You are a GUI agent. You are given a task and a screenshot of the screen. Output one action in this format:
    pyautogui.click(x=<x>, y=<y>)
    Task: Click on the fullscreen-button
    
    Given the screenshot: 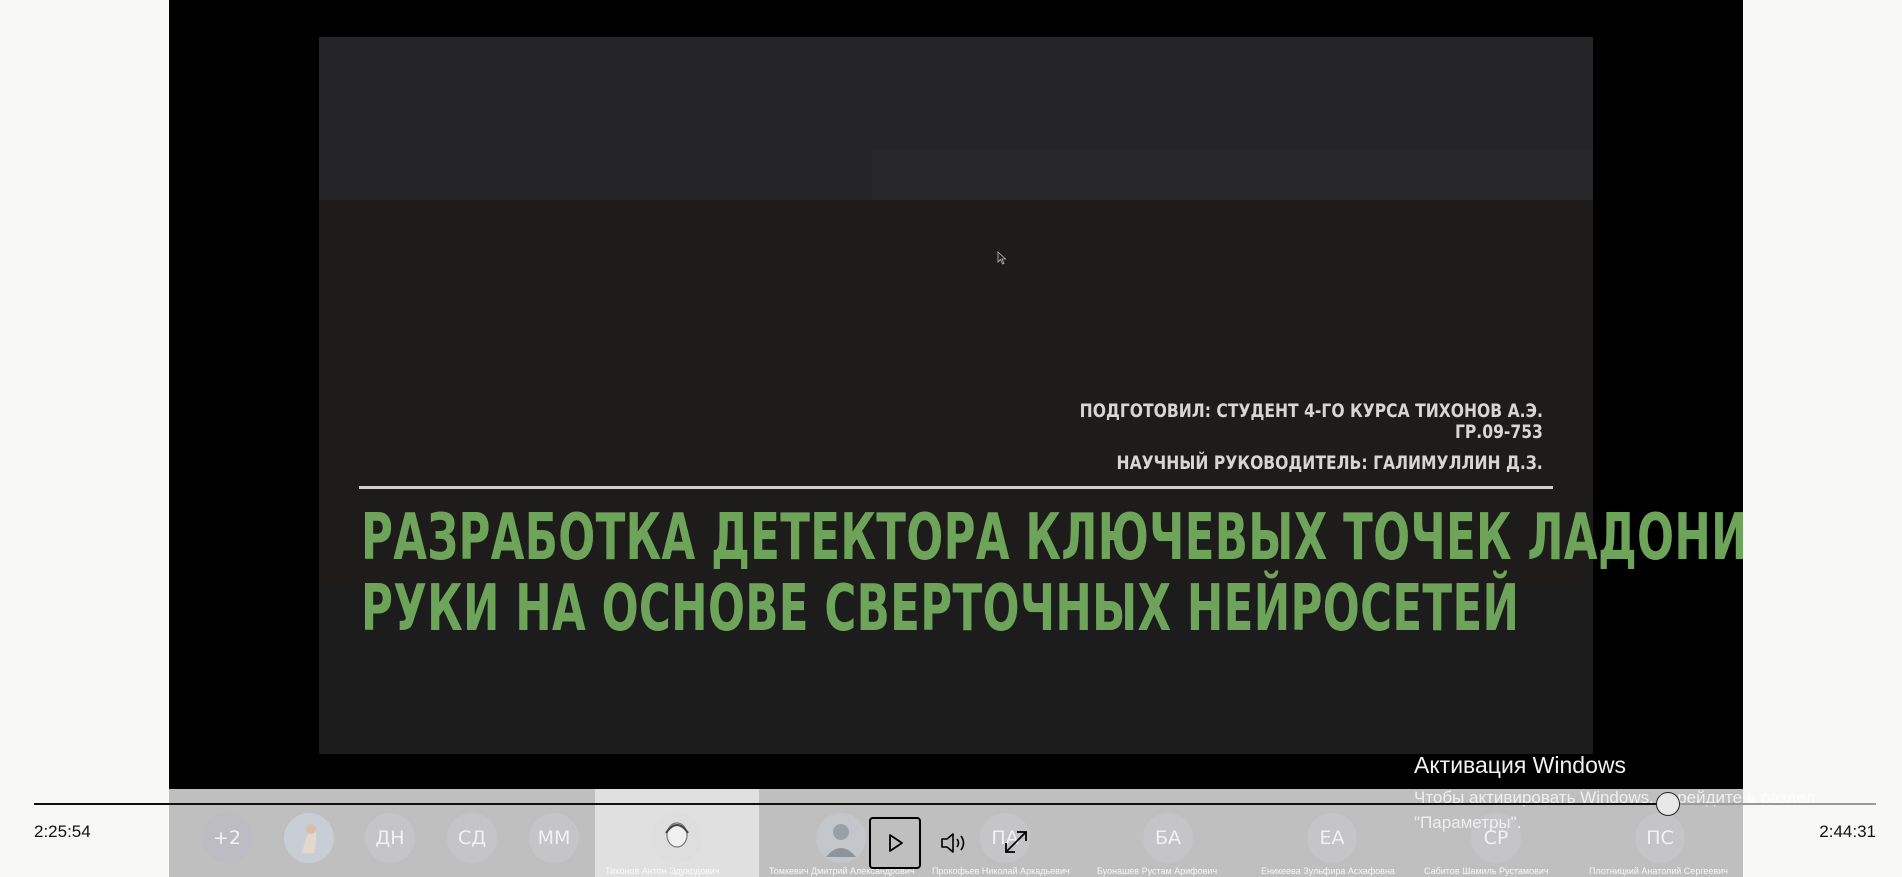 What is the action you would take?
    pyautogui.click(x=1016, y=842)
    